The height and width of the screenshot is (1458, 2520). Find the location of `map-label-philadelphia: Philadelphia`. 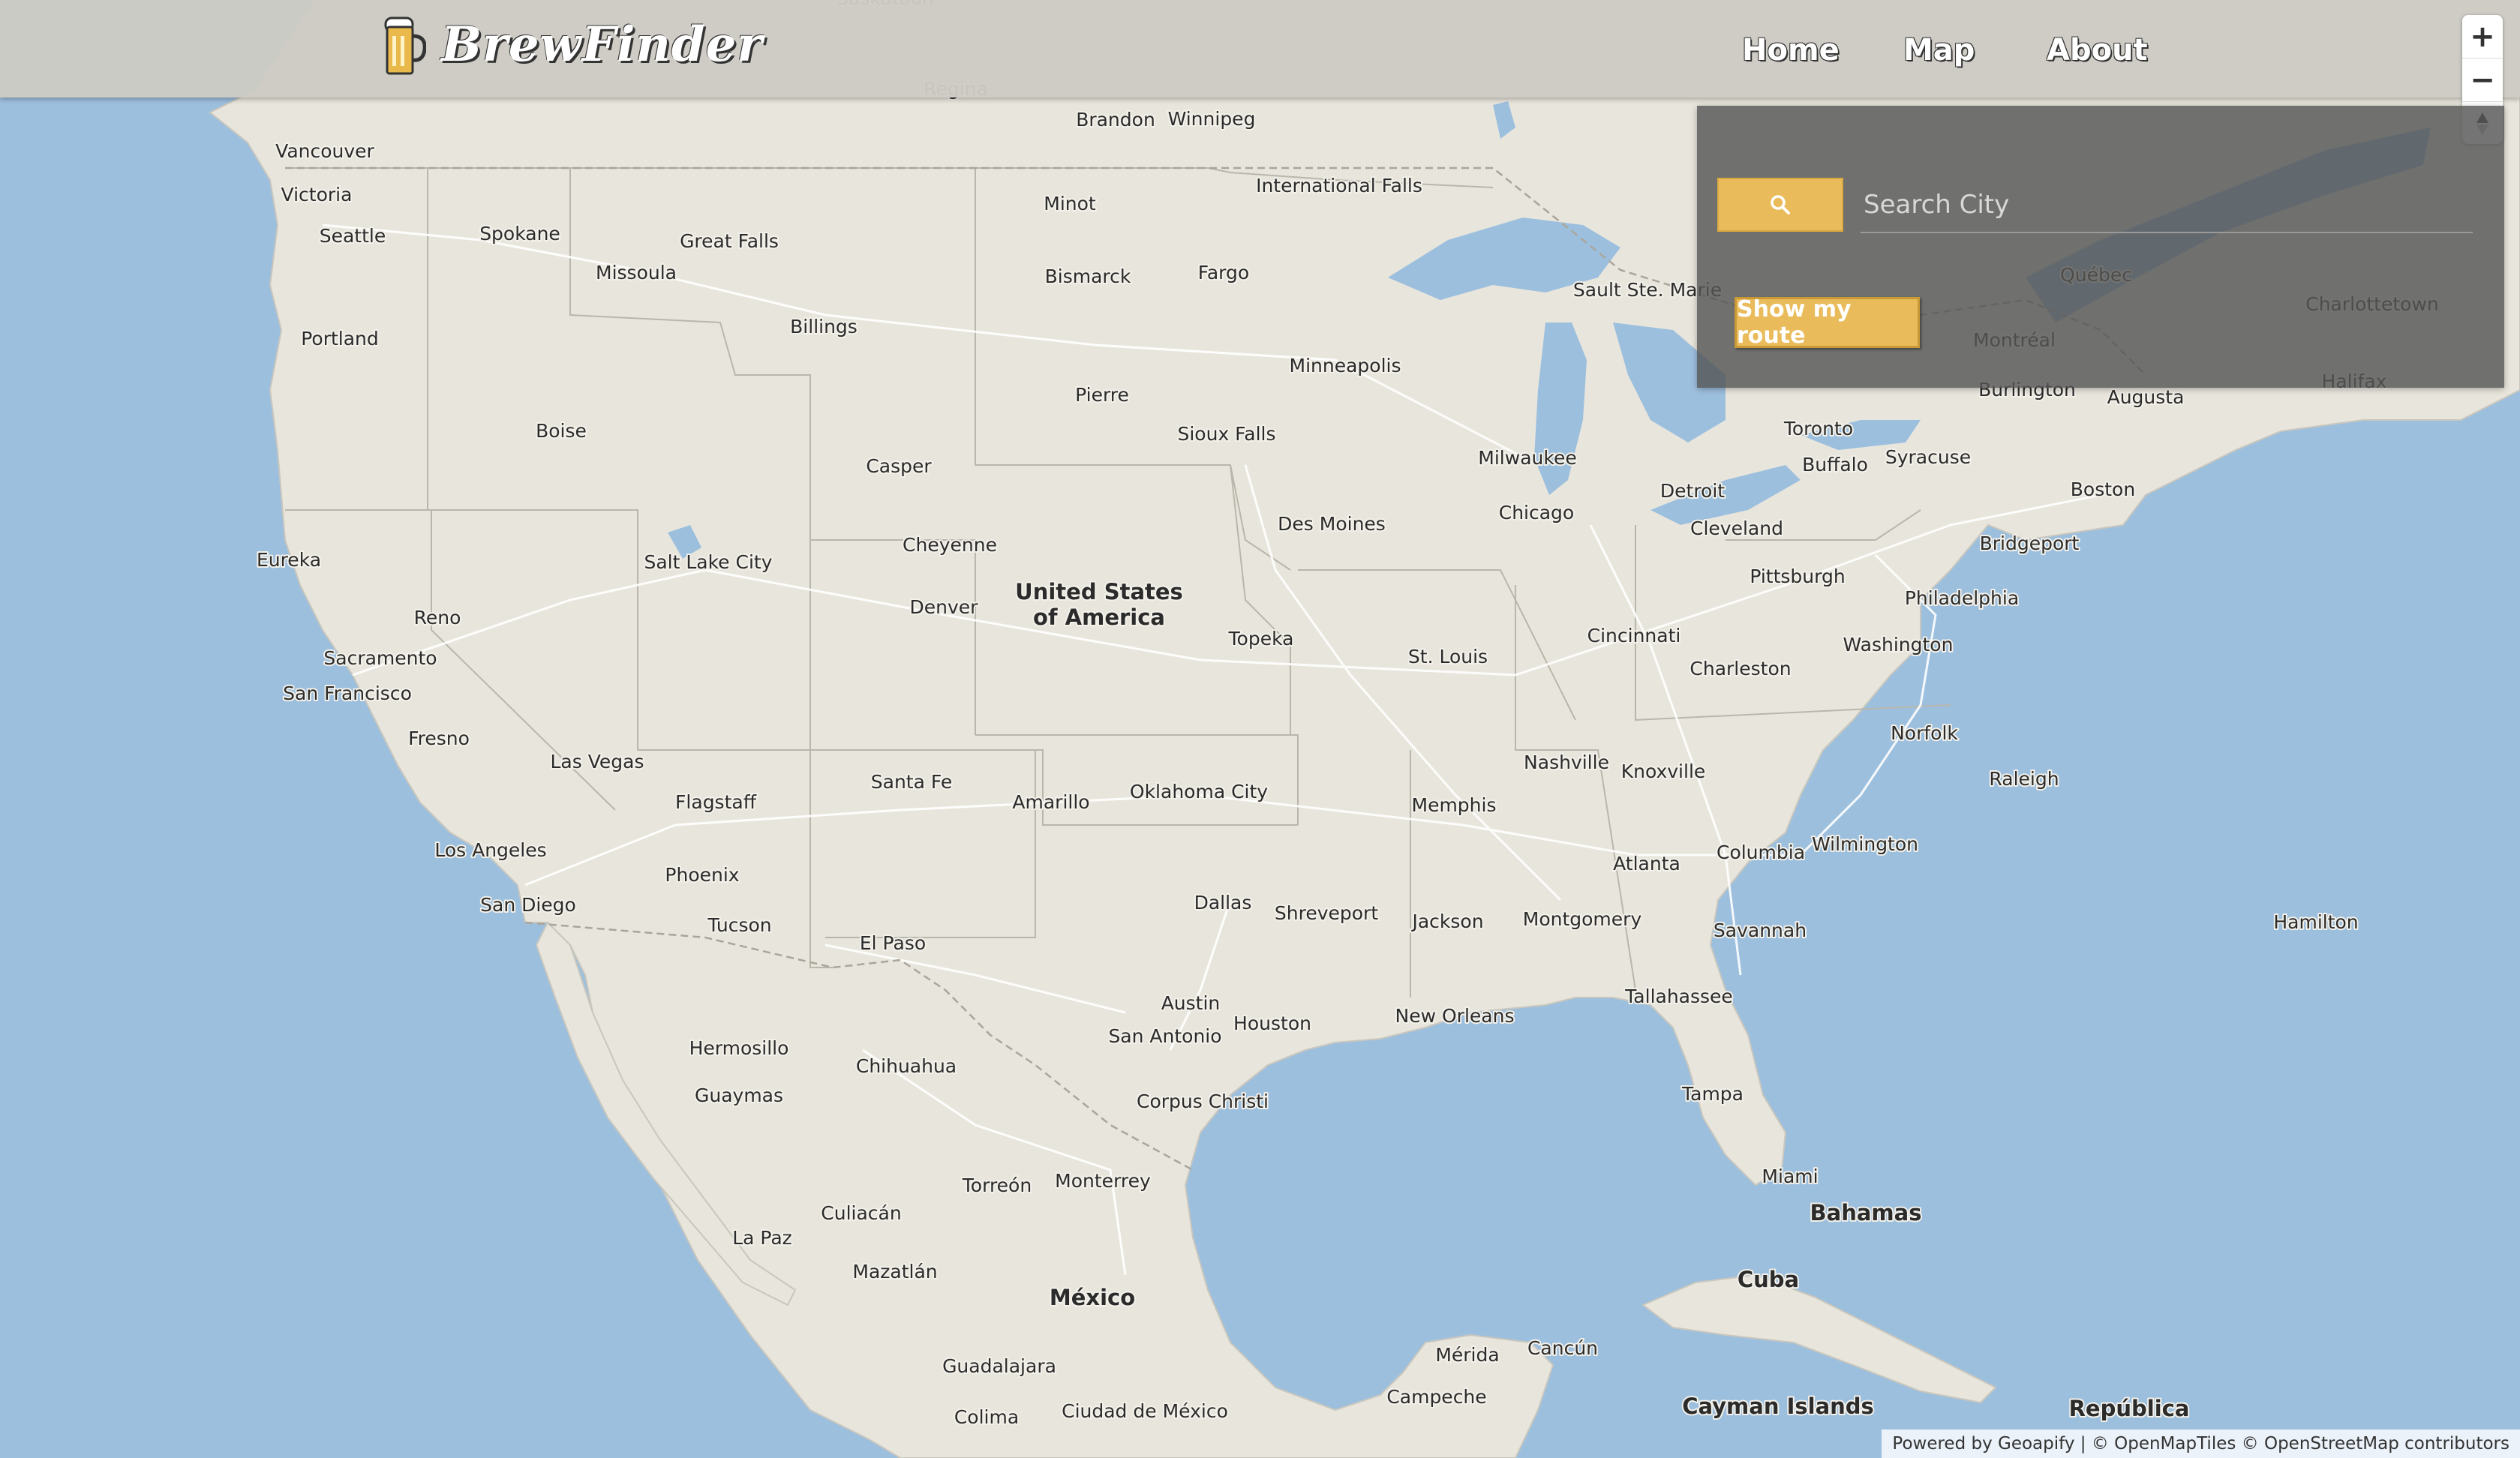

map-label-philadelphia: Philadelphia is located at coordinates (1962, 598).